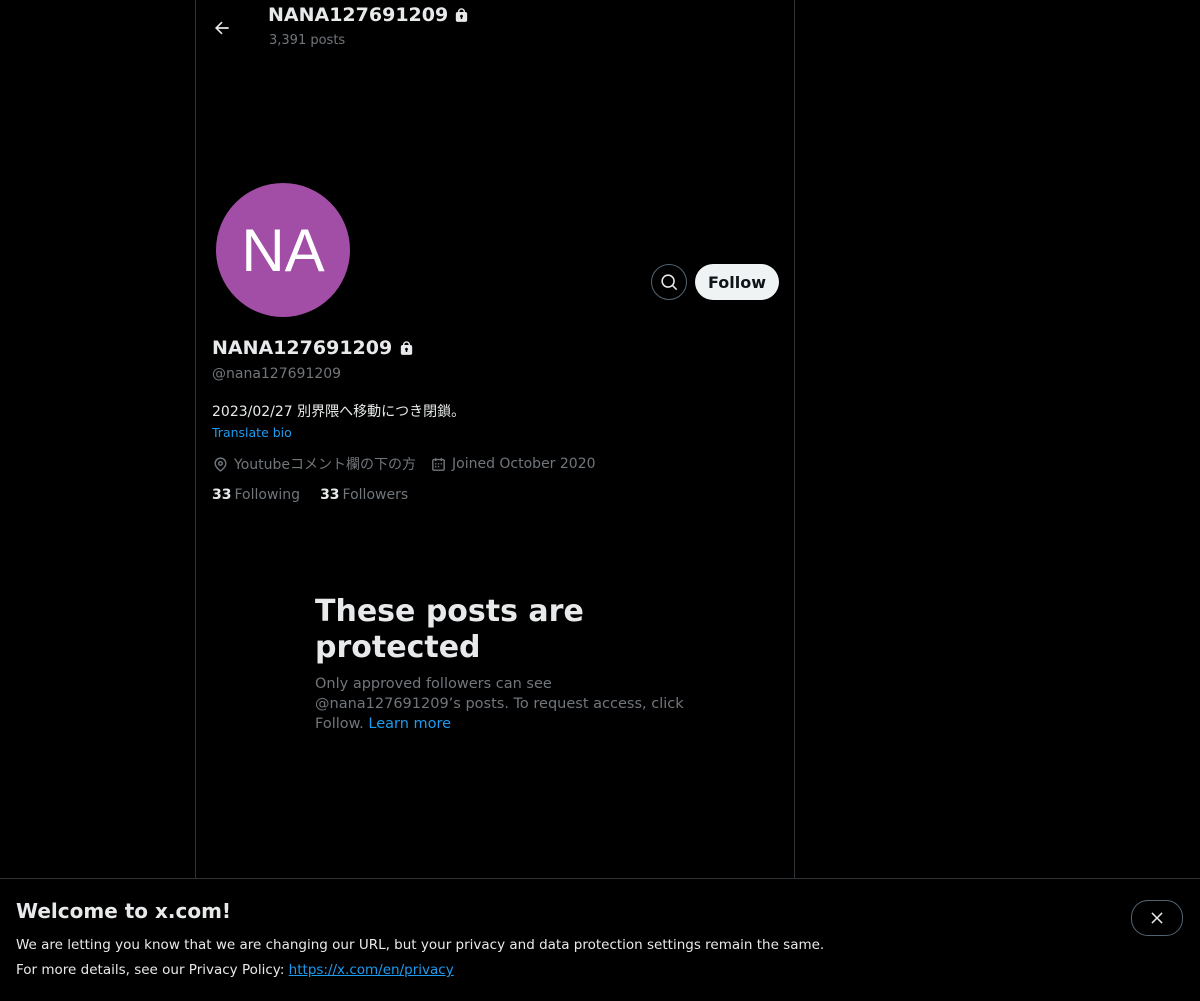 This screenshot has width=1200, height=1001. I want to click on search-posts-button, so click(669, 282).